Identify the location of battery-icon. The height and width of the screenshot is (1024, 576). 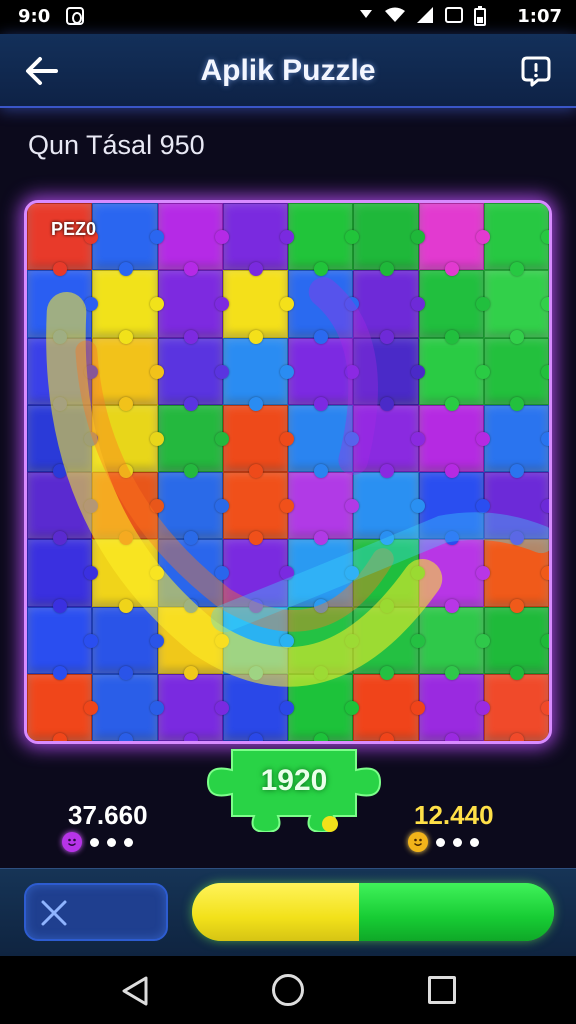
(480, 16).